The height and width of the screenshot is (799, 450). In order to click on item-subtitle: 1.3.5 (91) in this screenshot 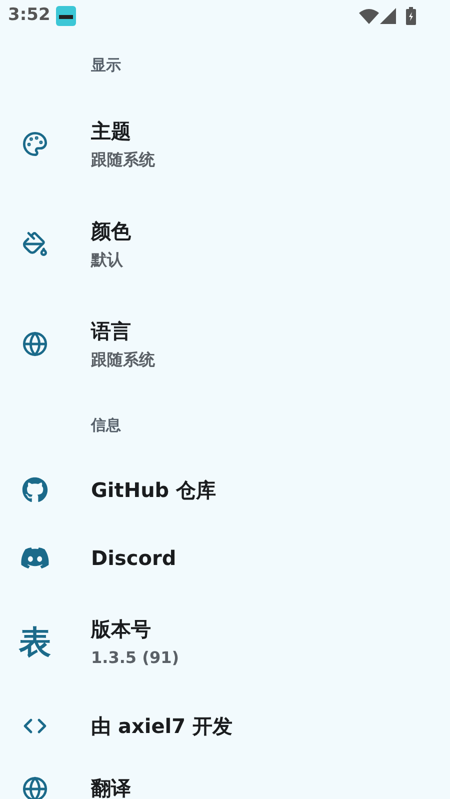, I will do `click(135, 658)`.